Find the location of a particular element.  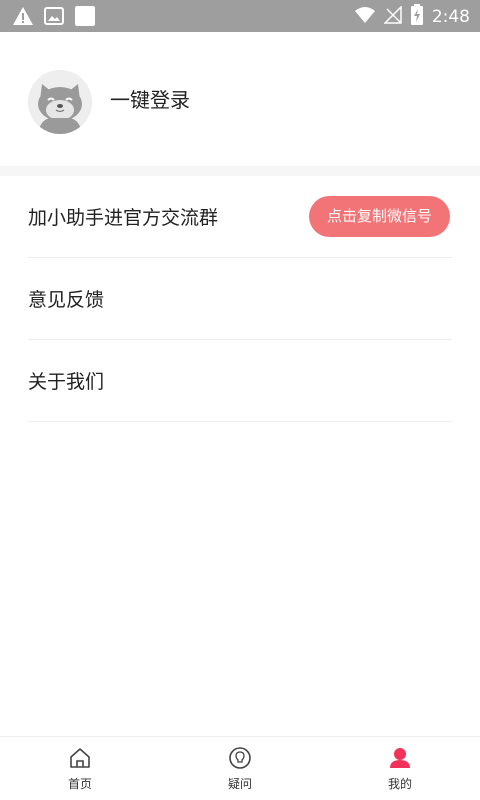

copy-wechat-button: 点击复制微信号 is located at coordinates (379, 216).